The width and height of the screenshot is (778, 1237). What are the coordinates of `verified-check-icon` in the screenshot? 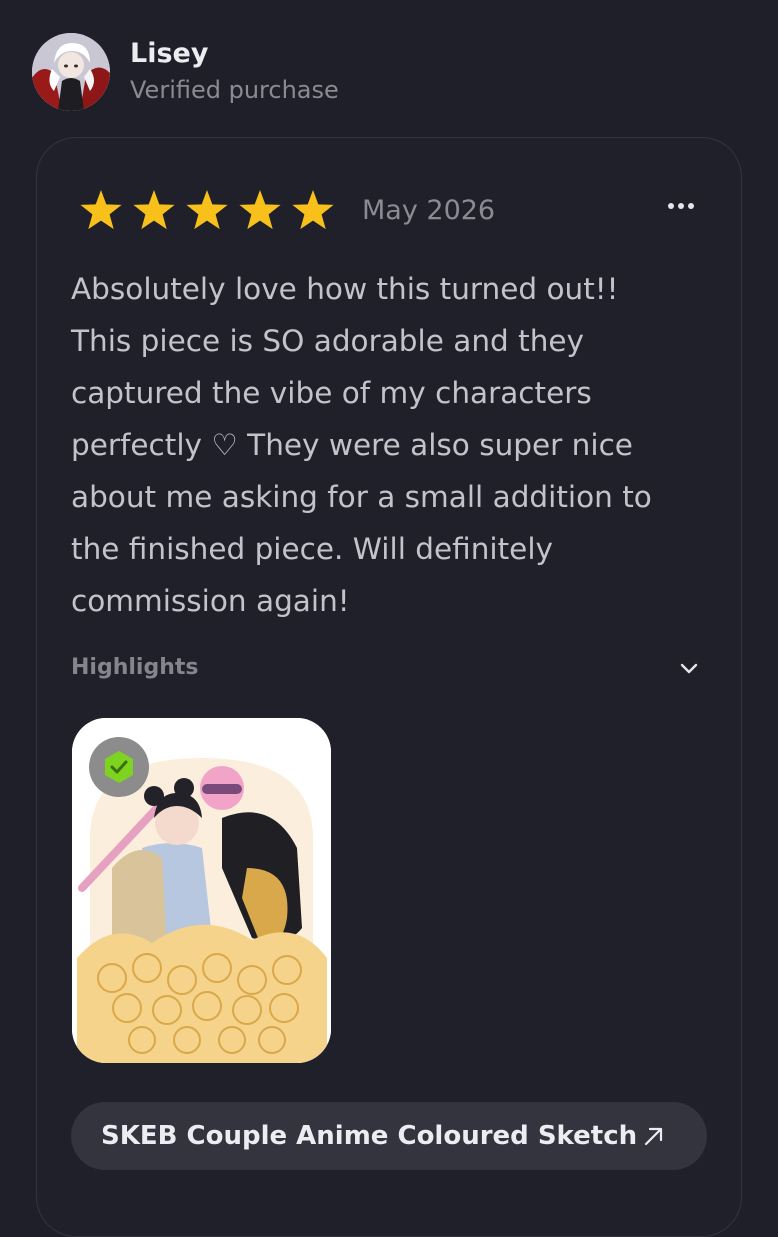 It's located at (119, 767).